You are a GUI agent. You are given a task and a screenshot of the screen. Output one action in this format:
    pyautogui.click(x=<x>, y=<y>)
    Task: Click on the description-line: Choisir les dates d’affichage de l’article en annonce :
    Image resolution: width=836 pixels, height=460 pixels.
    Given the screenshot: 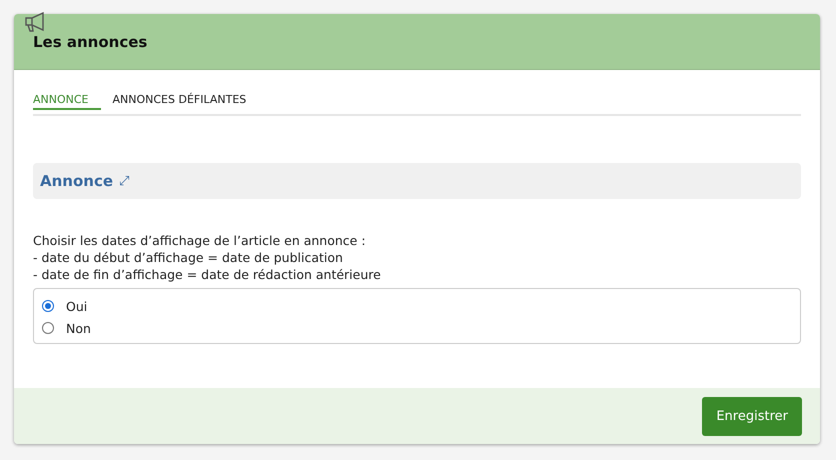 What is the action you would take?
    pyautogui.click(x=200, y=240)
    